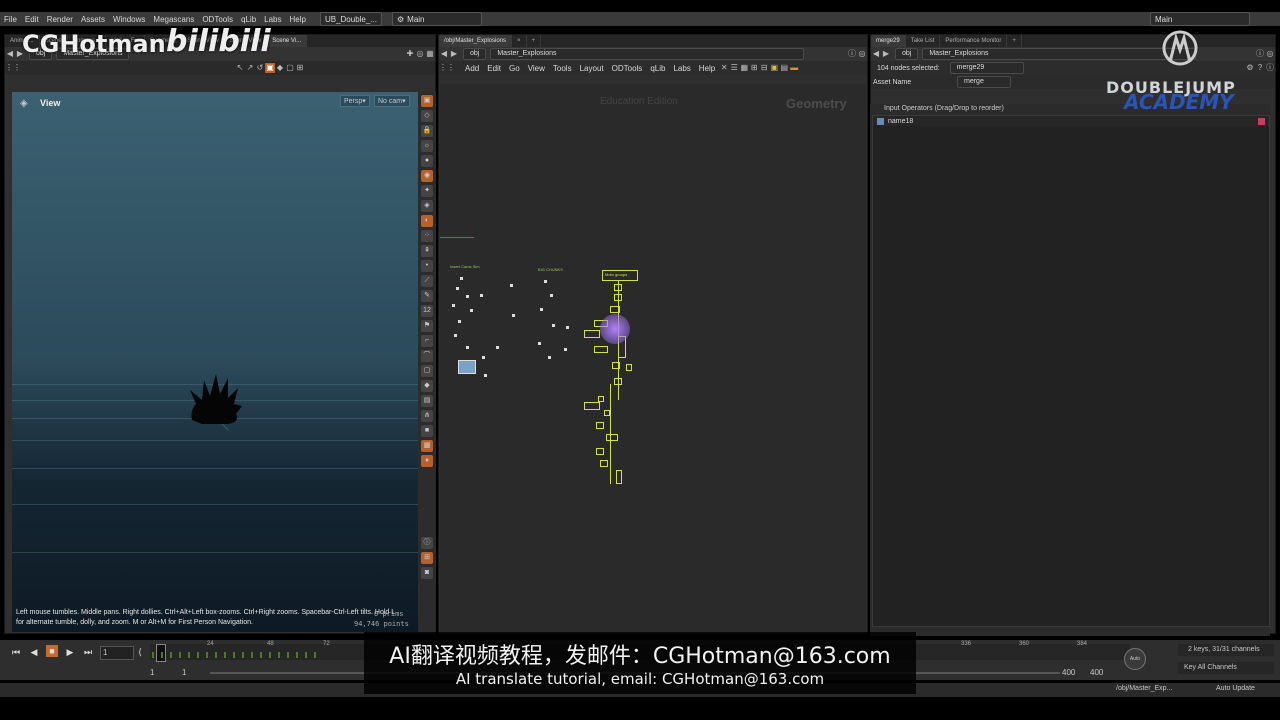 The height and width of the screenshot is (720, 1280). I want to click on menu-windows: Windows, so click(129, 19).